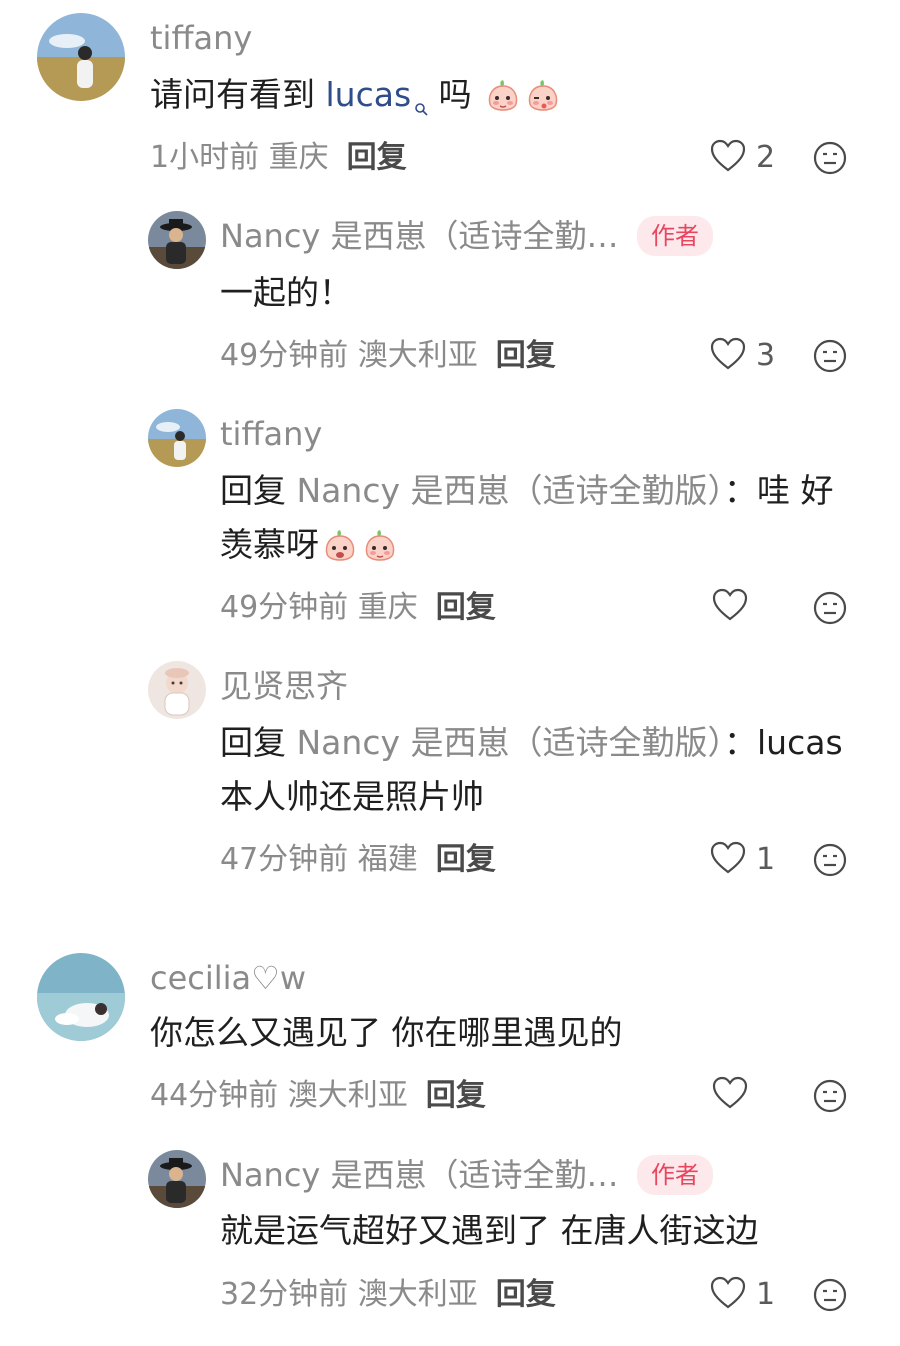  What do you see at coordinates (779, 490) in the screenshot?
I see `comment-text: ：哇 好` at bounding box center [779, 490].